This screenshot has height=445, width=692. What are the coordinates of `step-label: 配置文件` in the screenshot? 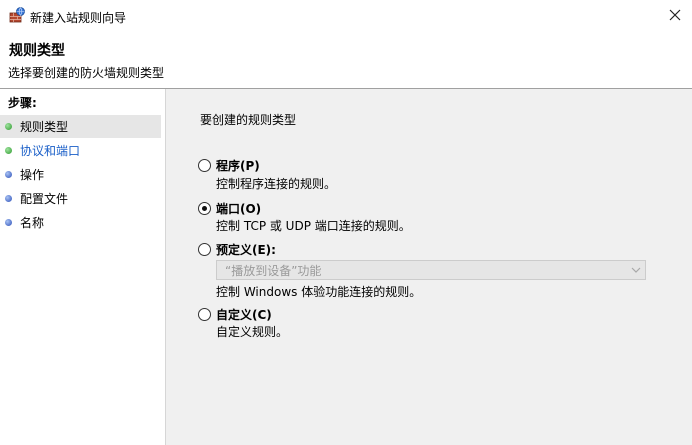 It's located at (44, 199).